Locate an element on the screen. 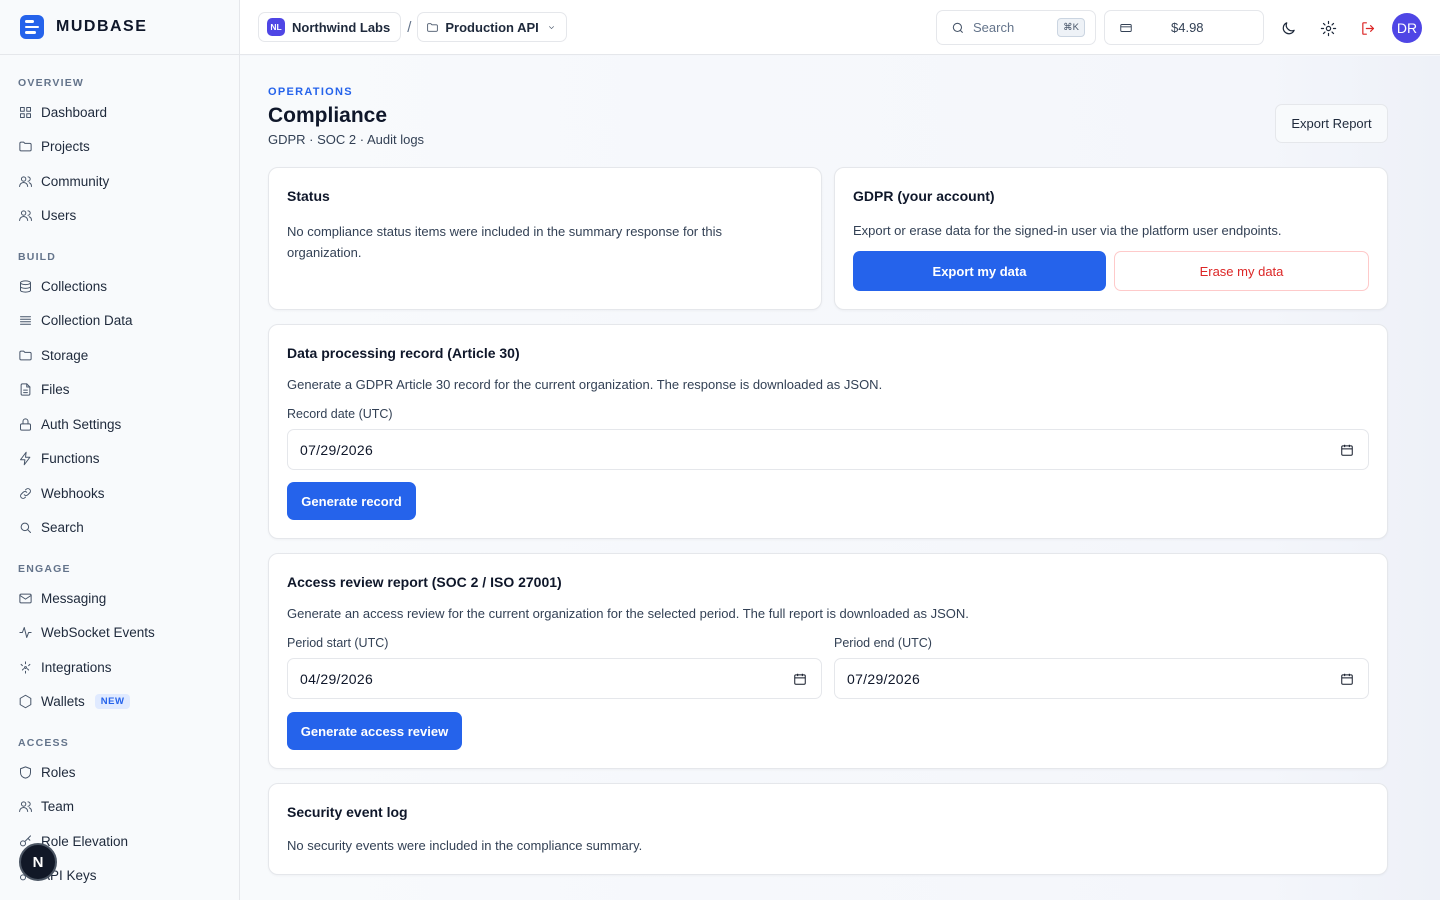 The width and height of the screenshot is (1440, 900). settings-button is located at coordinates (1328, 28).